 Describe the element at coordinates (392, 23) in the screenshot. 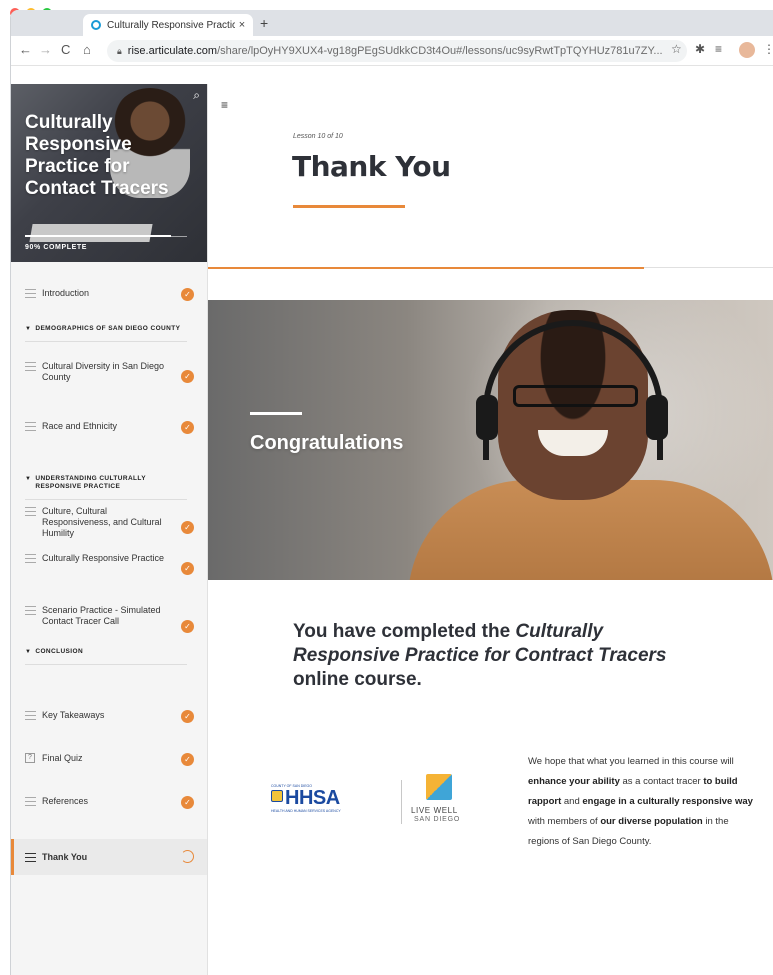

I see `tab-strip: Culturally Responsive Practice × +` at that location.